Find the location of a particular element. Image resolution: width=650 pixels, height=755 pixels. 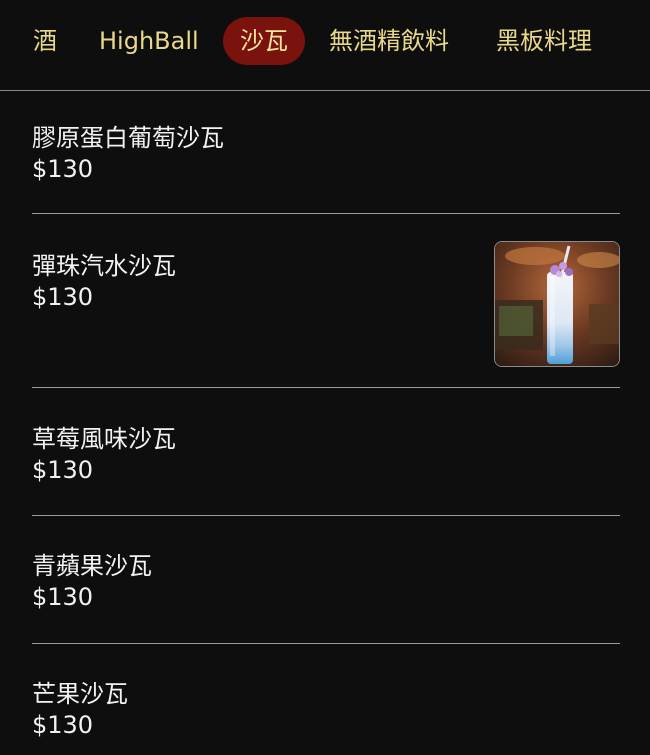

item-photo is located at coordinates (557, 304).